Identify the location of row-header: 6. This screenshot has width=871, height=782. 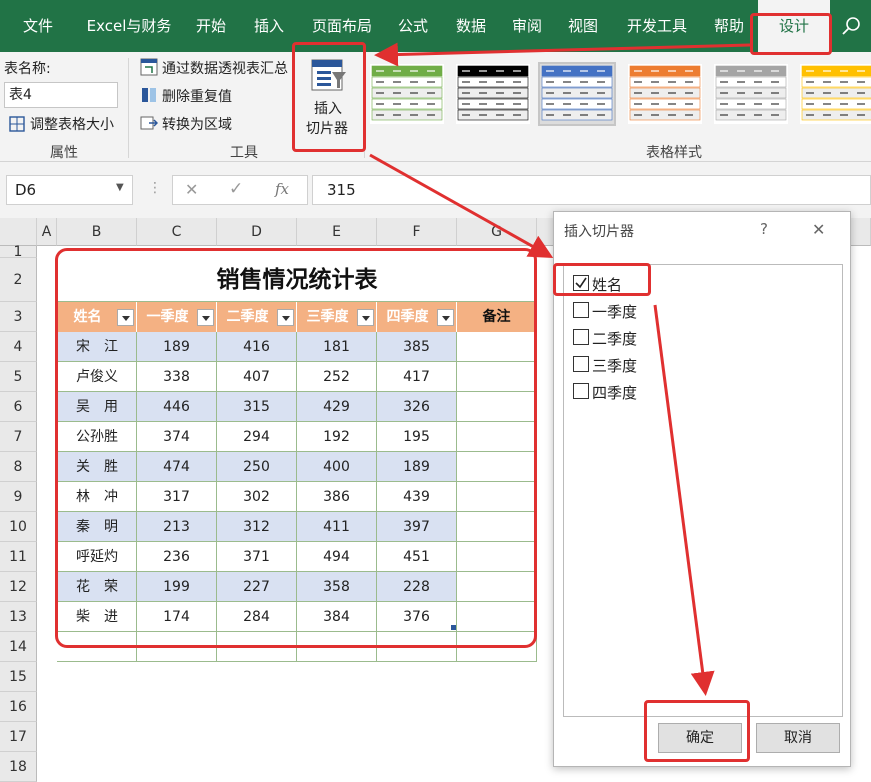
(18, 407).